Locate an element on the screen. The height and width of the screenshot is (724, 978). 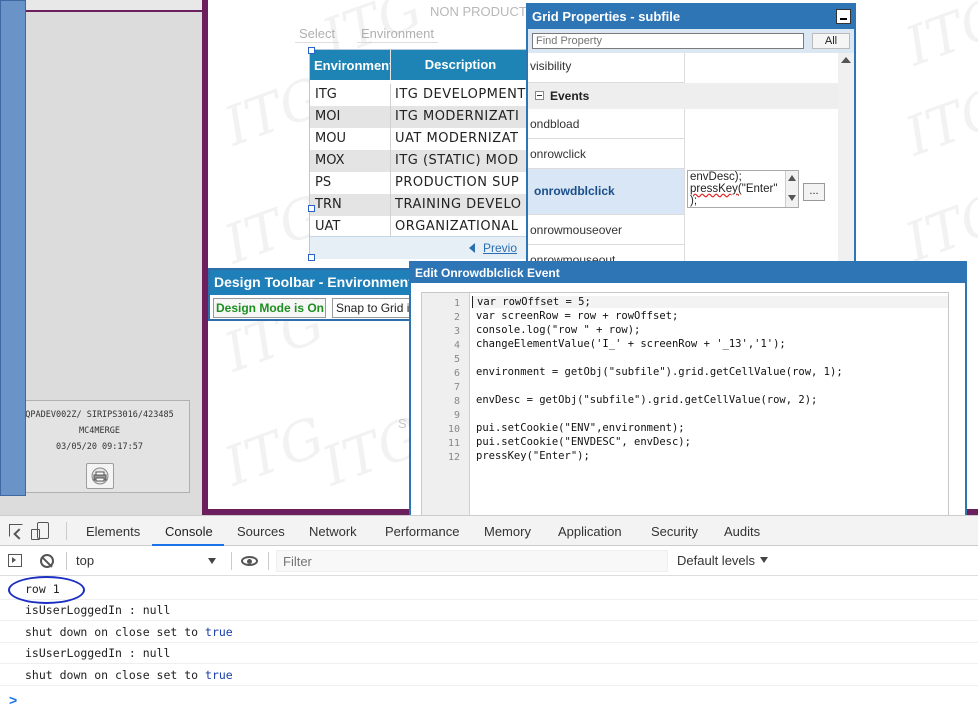
line-number: 5 is located at coordinates (456, 359).